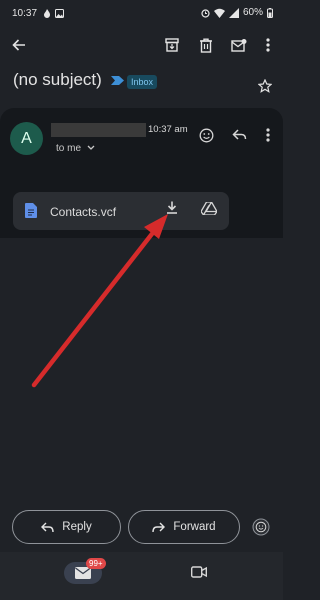 The height and width of the screenshot is (600, 320). Describe the element at coordinates (57, 79) in the screenshot. I see `email-subject: (no subject)` at that location.